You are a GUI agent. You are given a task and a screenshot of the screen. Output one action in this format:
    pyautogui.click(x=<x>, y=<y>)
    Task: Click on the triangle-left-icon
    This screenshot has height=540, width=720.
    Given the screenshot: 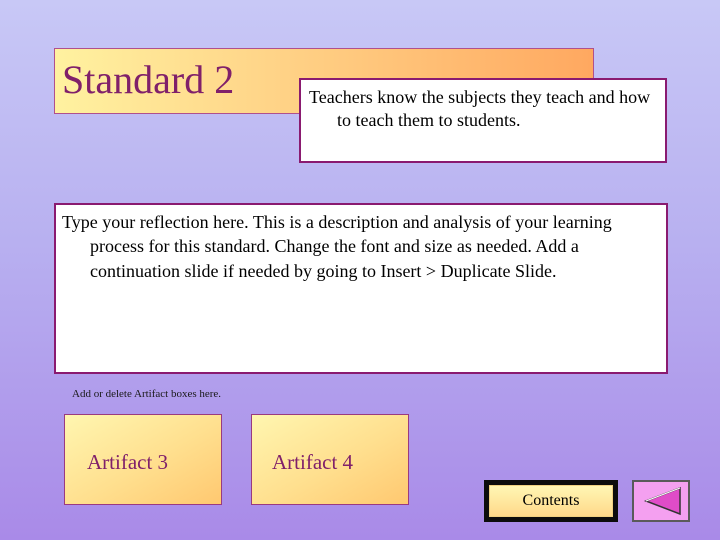 What is the action you would take?
    pyautogui.click(x=662, y=501)
    